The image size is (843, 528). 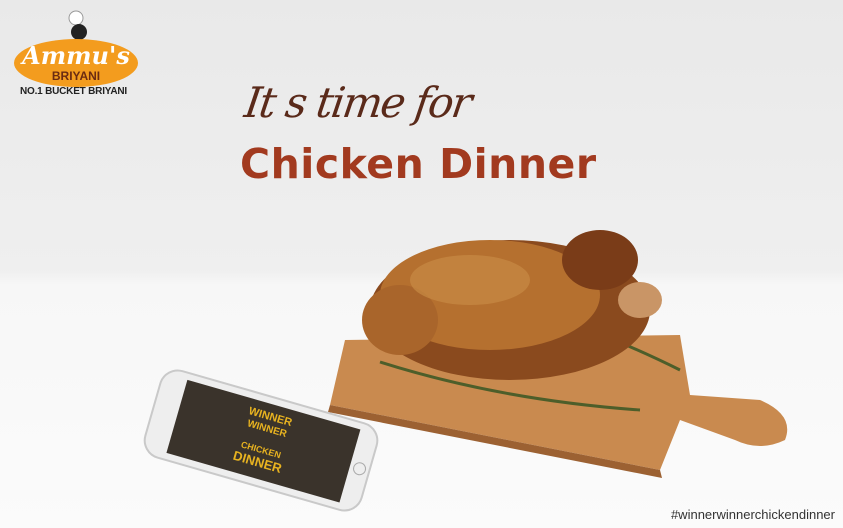 I want to click on logo-graphic: Ammu's BRIYANI, so click(x=76, y=48).